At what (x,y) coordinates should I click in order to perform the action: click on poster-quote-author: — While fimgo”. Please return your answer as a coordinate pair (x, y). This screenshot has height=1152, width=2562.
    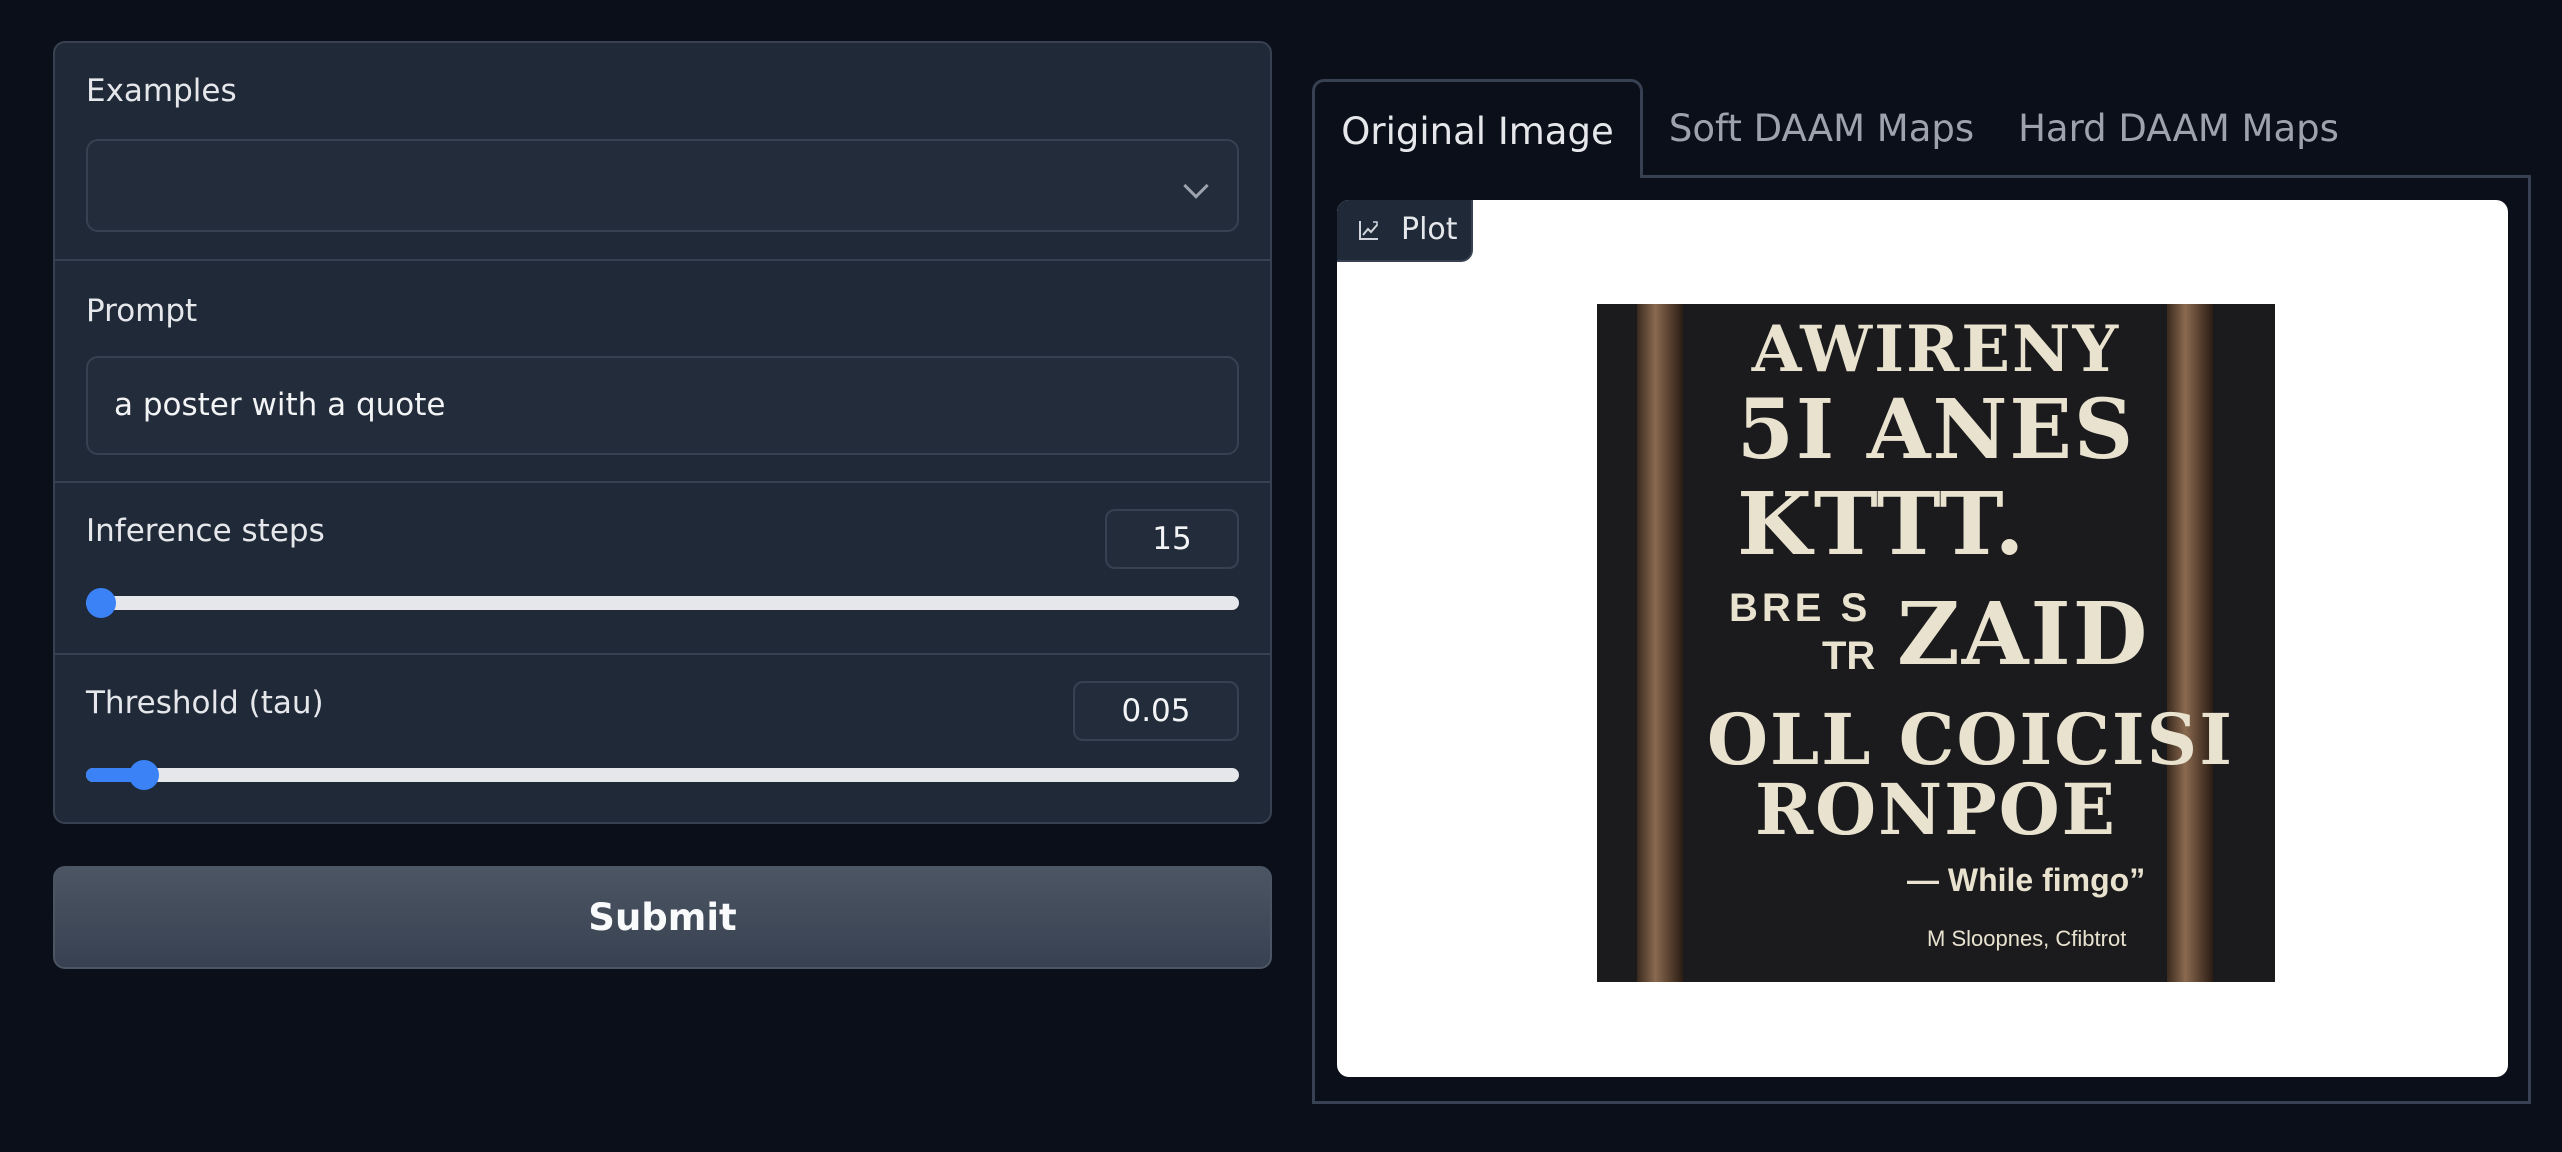
    Looking at the image, I should click on (2026, 880).